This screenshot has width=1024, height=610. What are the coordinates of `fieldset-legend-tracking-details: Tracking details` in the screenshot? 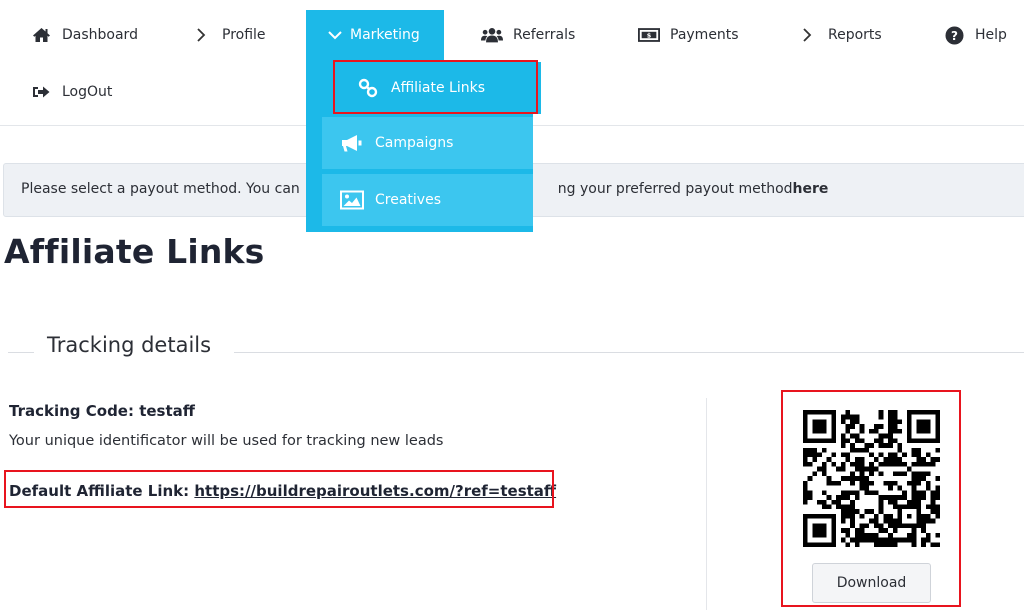 It's located at (129, 345).